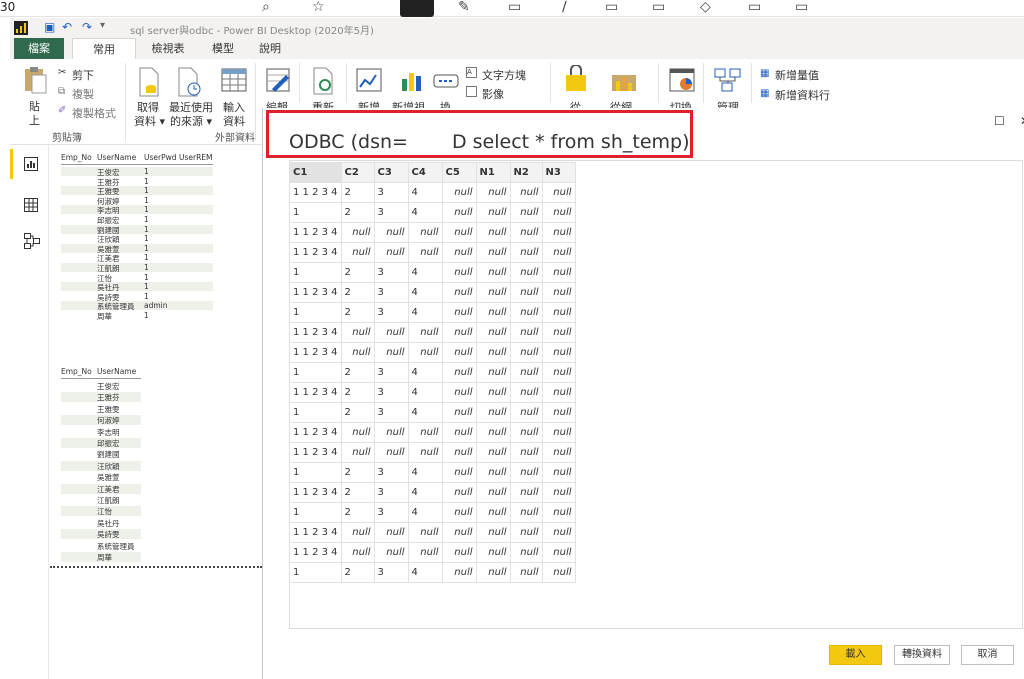 The width and height of the screenshot is (1024, 679). Describe the element at coordinates (318, 7) in the screenshot. I see `star-icon: ☆` at that location.